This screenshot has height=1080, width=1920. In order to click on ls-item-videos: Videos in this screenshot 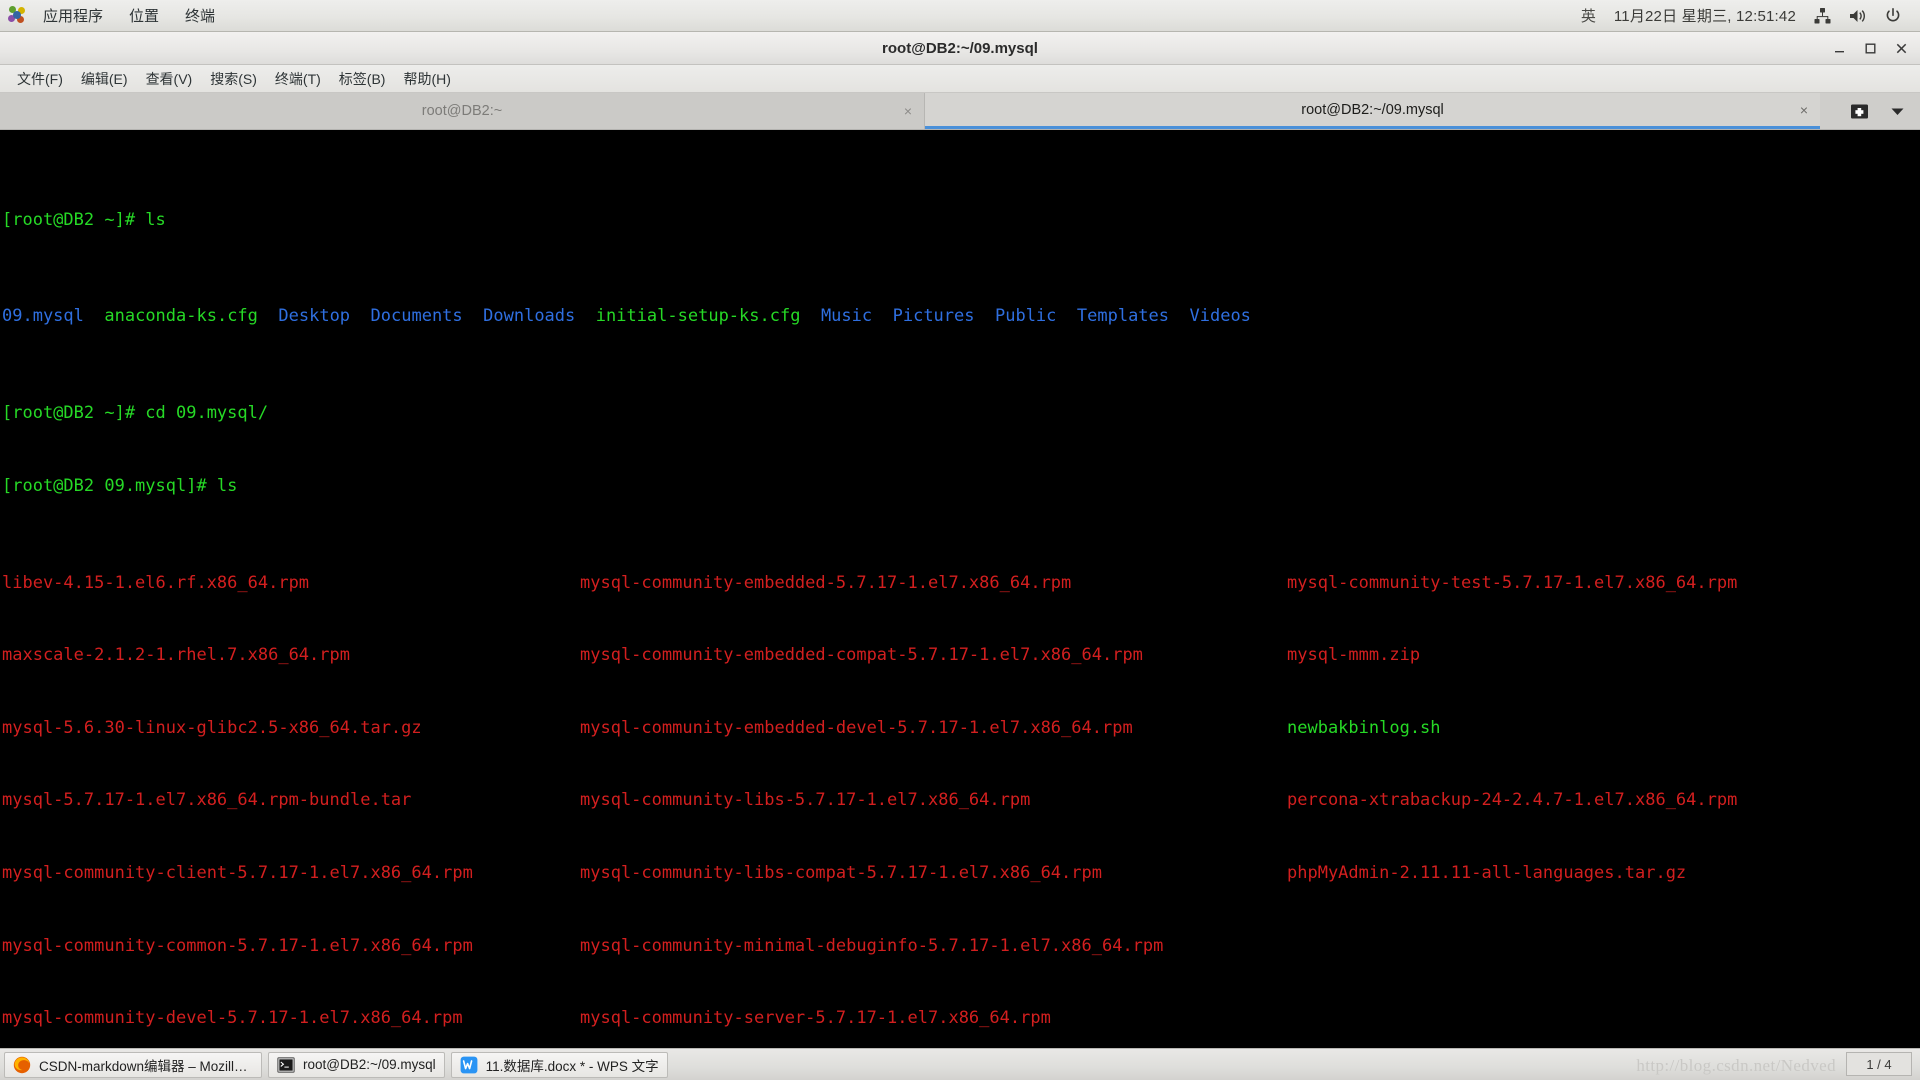, I will do `click(1220, 316)`.